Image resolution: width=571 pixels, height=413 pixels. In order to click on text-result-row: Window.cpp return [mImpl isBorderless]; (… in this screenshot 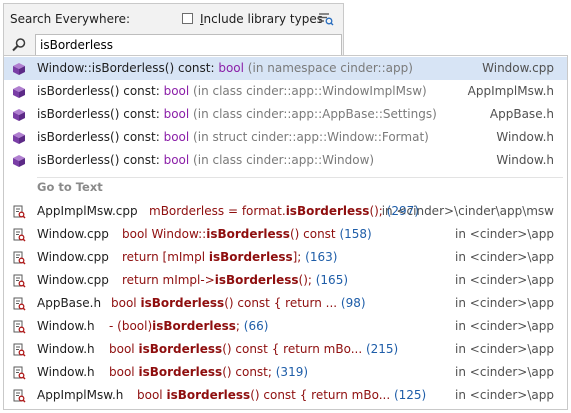, I will do `click(285, 257)`.